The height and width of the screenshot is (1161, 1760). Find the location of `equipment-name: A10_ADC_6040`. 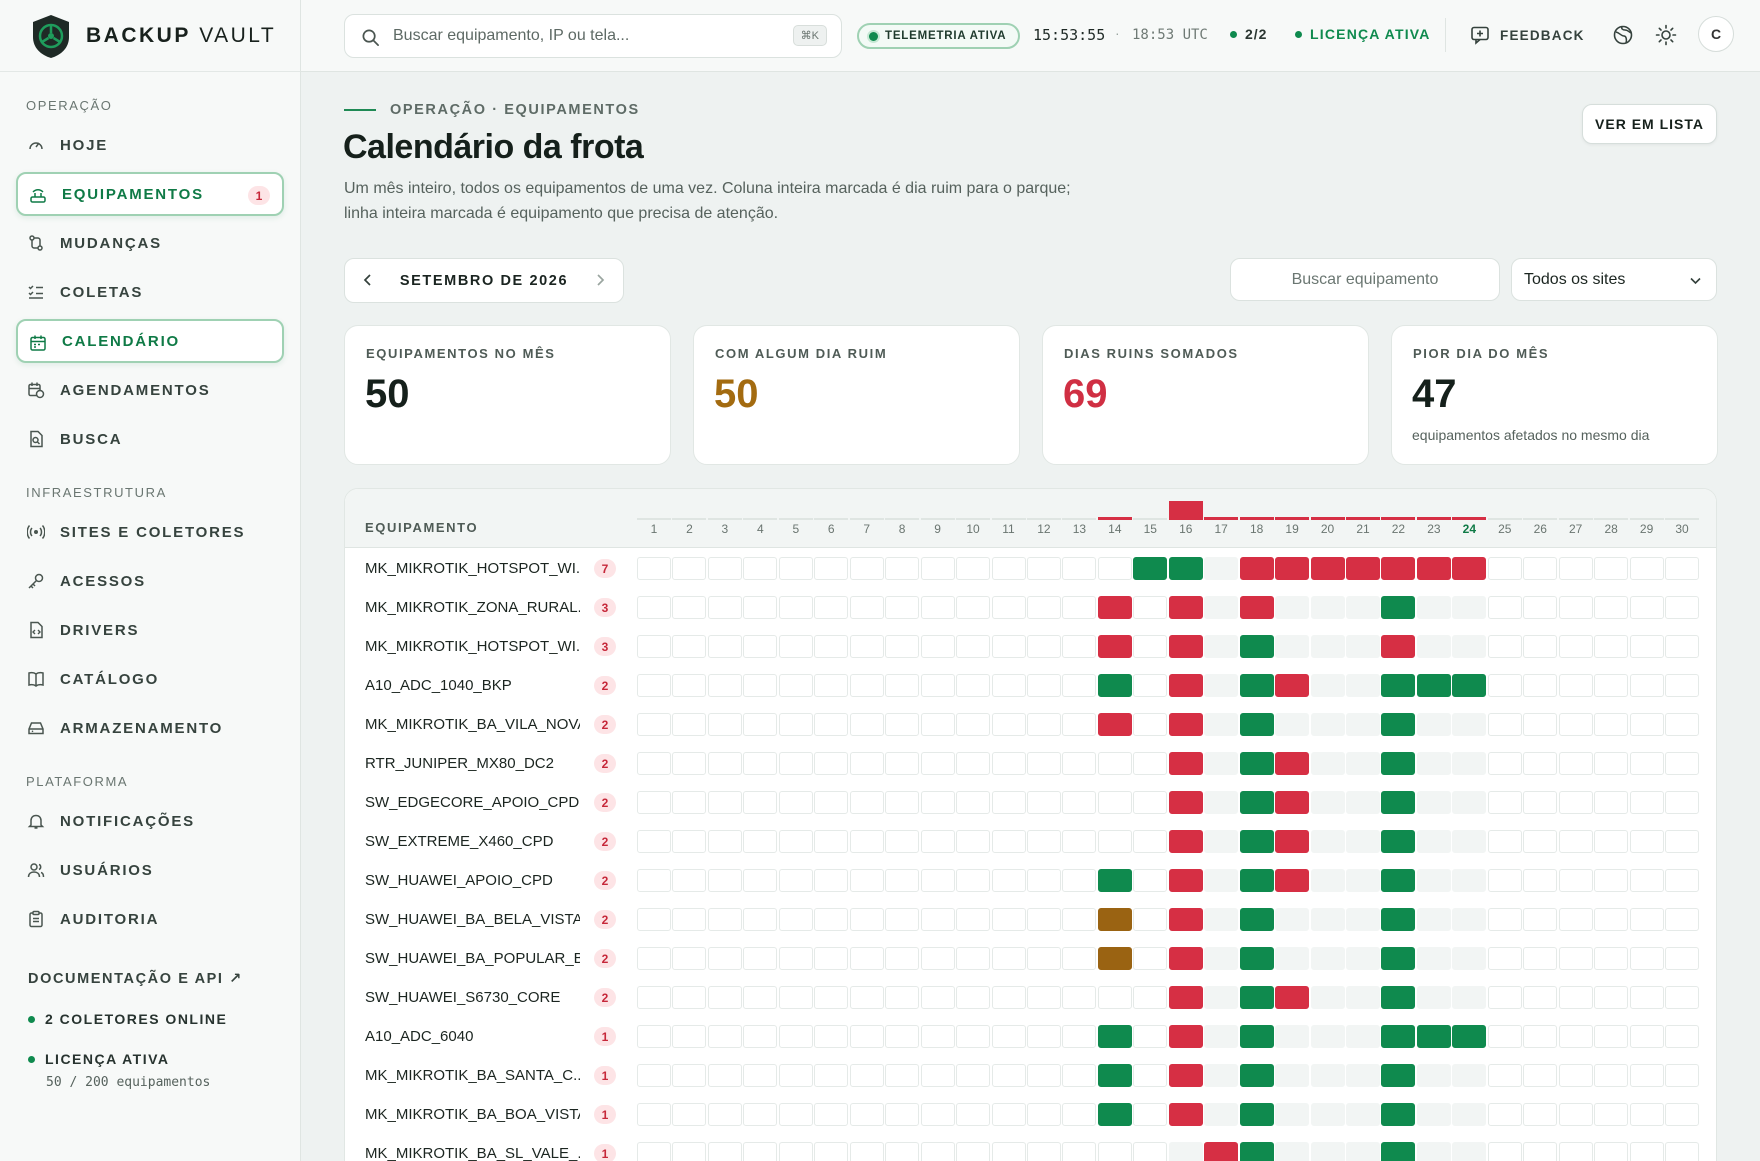

equipment-name: A10_ADC_6040 is located at coordinates (472, 1036).